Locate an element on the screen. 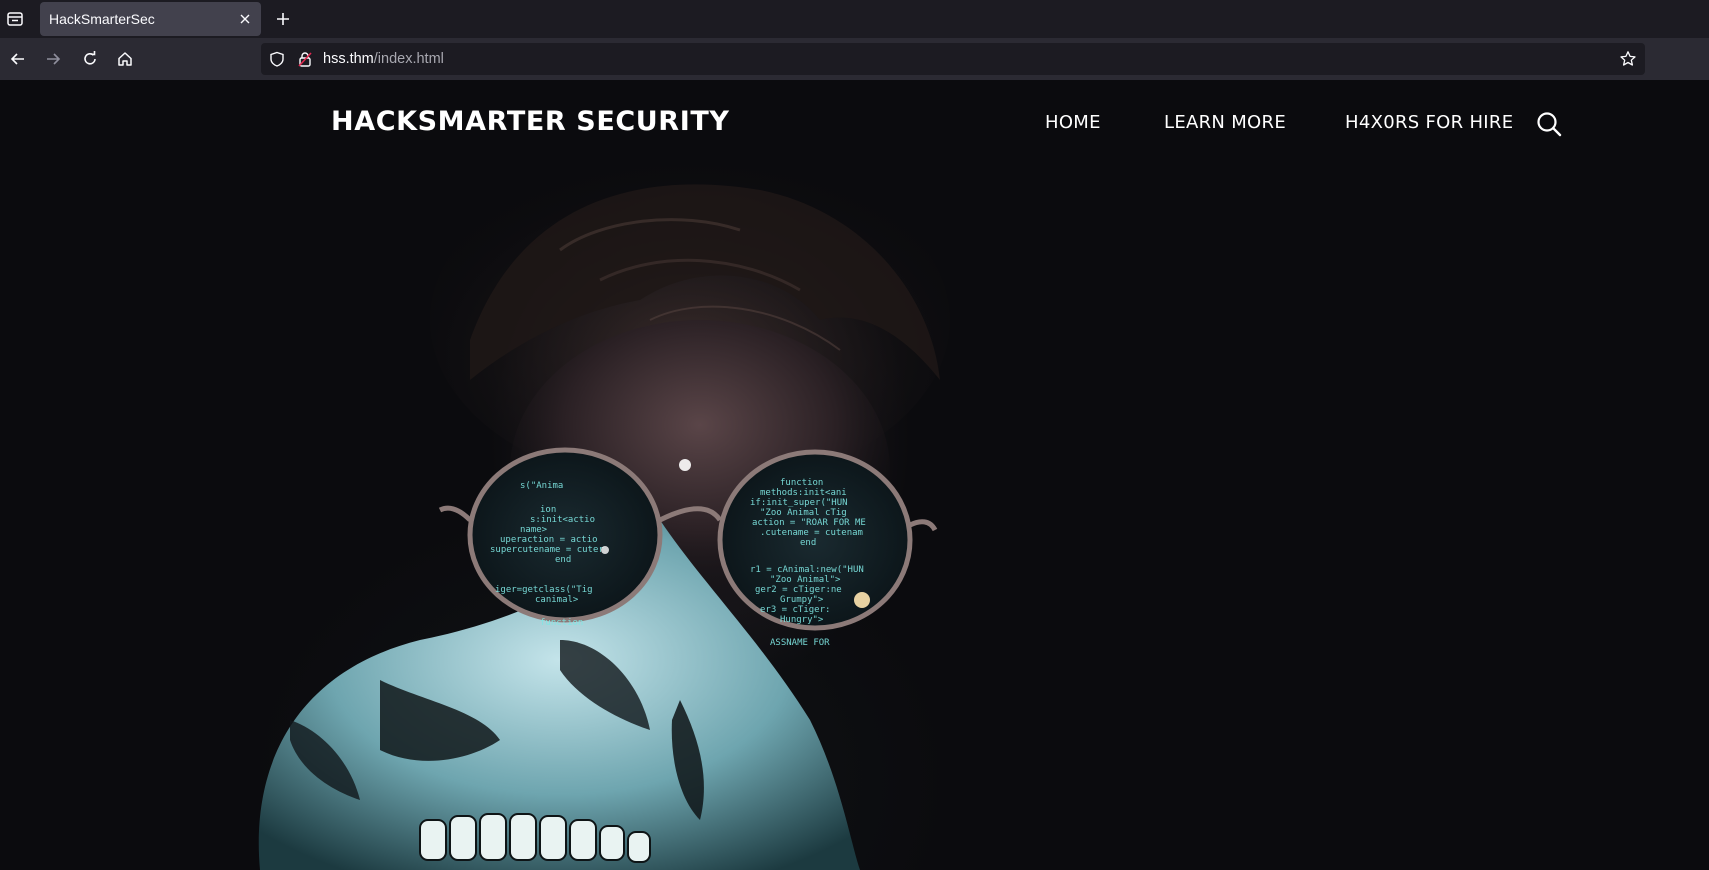 The width and height of the screenshot is (1709, 870). back-arrow-icon is located at coordinates (18, 59).